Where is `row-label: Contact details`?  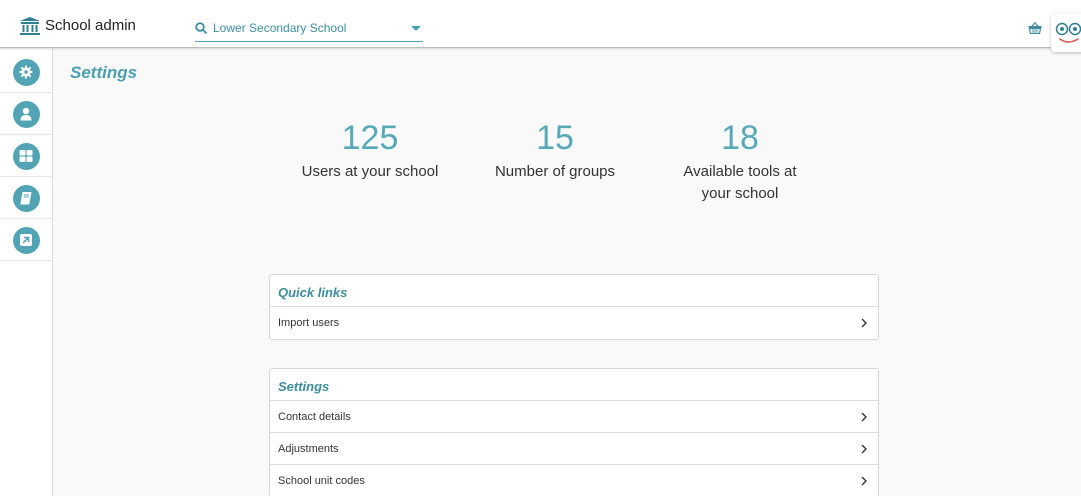 row-label: Contact details is located at coordinates (314, 416).